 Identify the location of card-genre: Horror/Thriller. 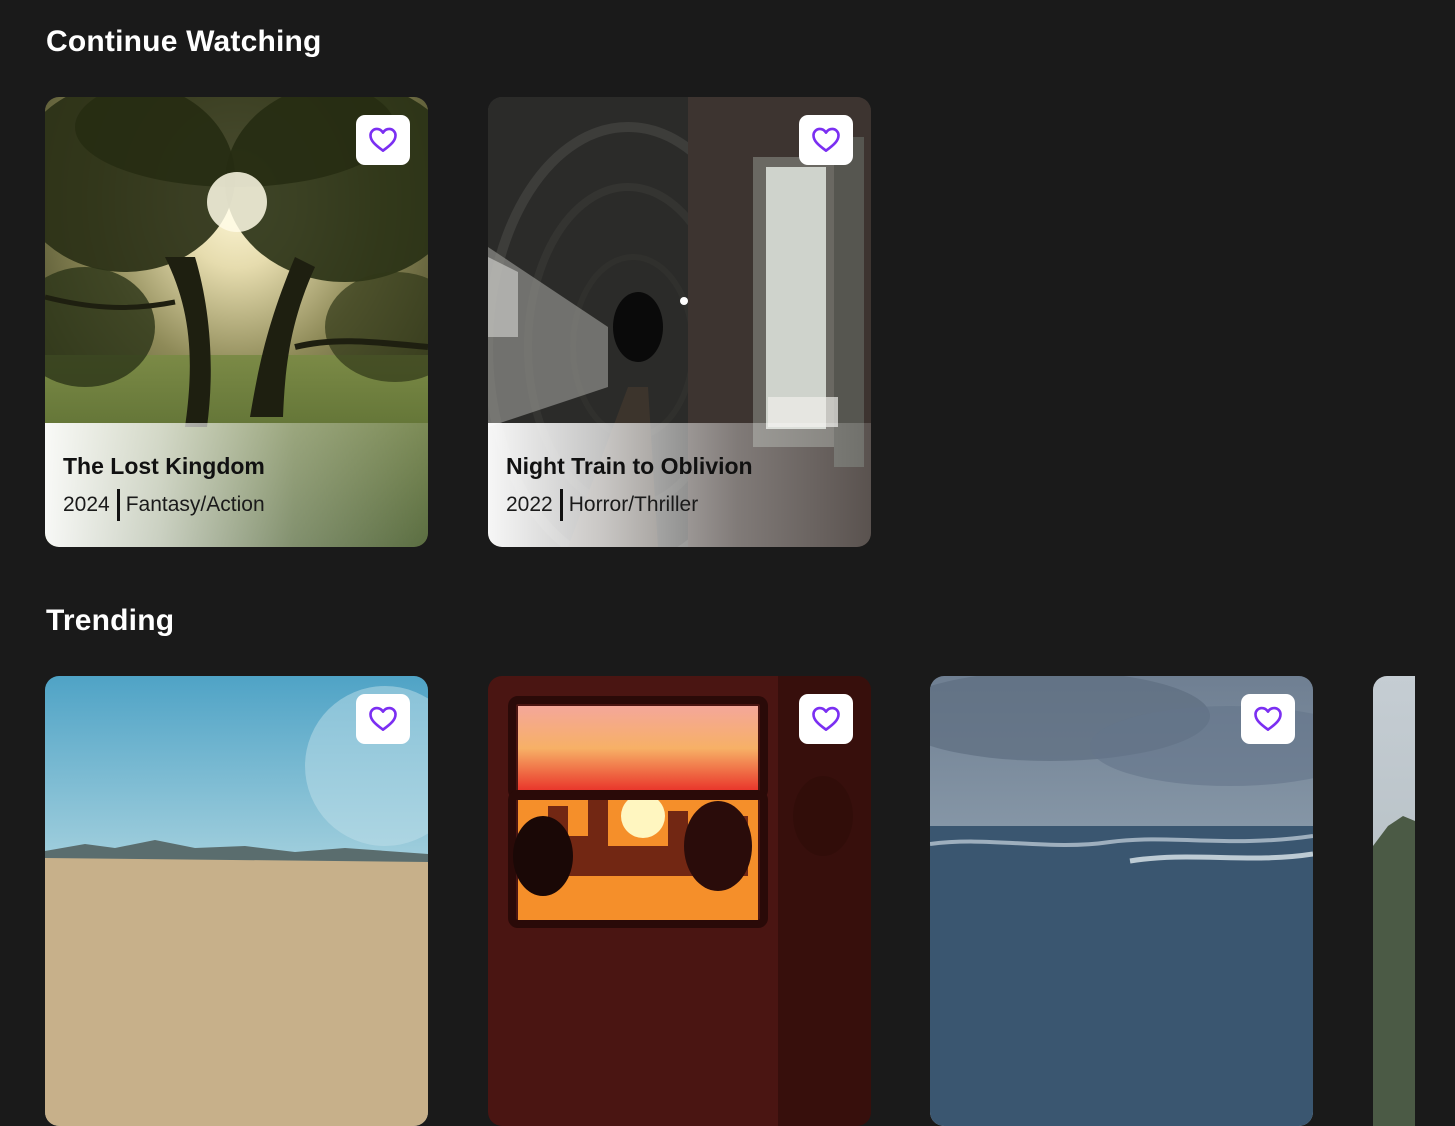
(633, 504).